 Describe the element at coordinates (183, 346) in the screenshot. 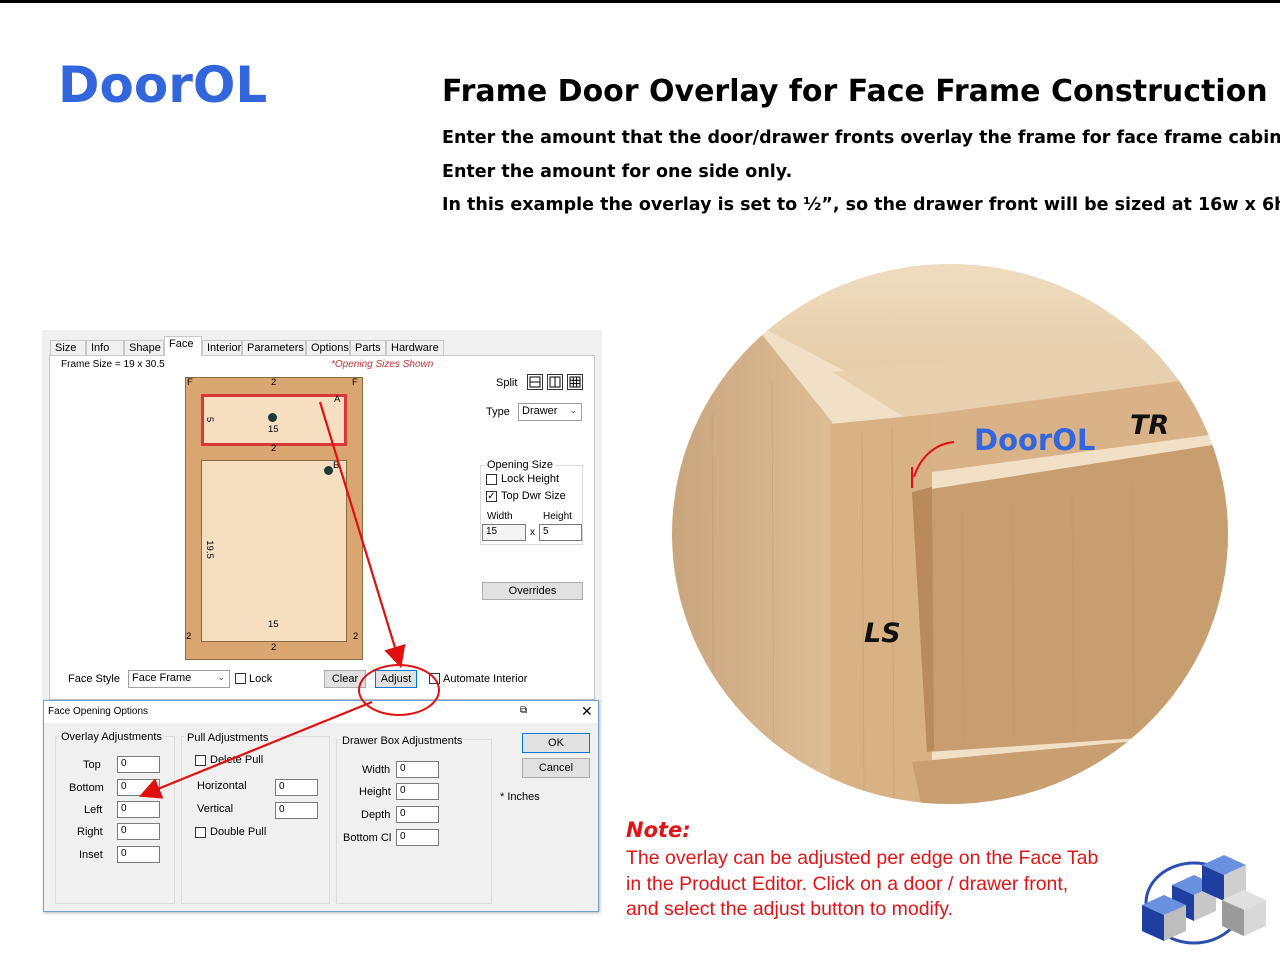

I see `tab-face: Face` at that location.